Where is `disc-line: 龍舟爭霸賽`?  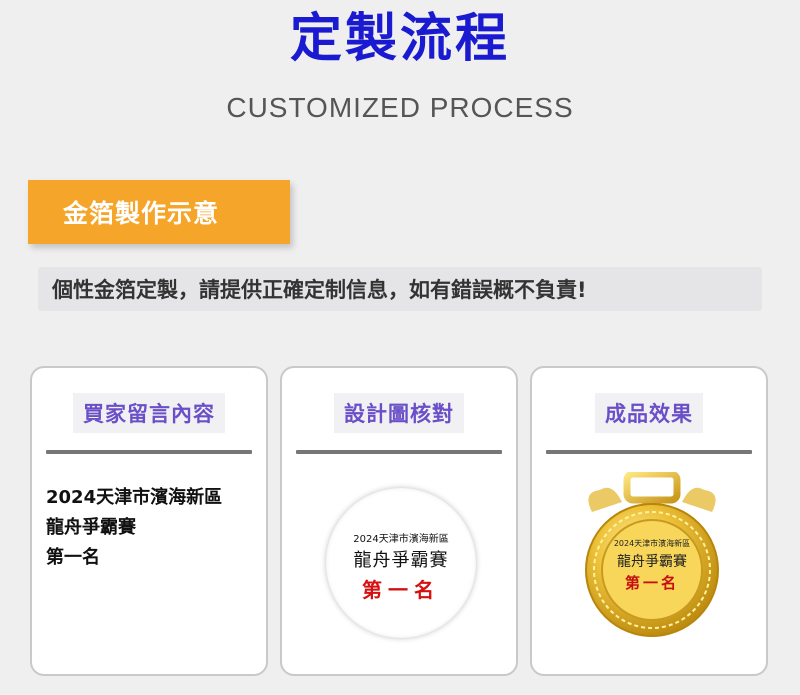
disc-line: 龍舟爭霸賽 is located at coordinates (401, 560).